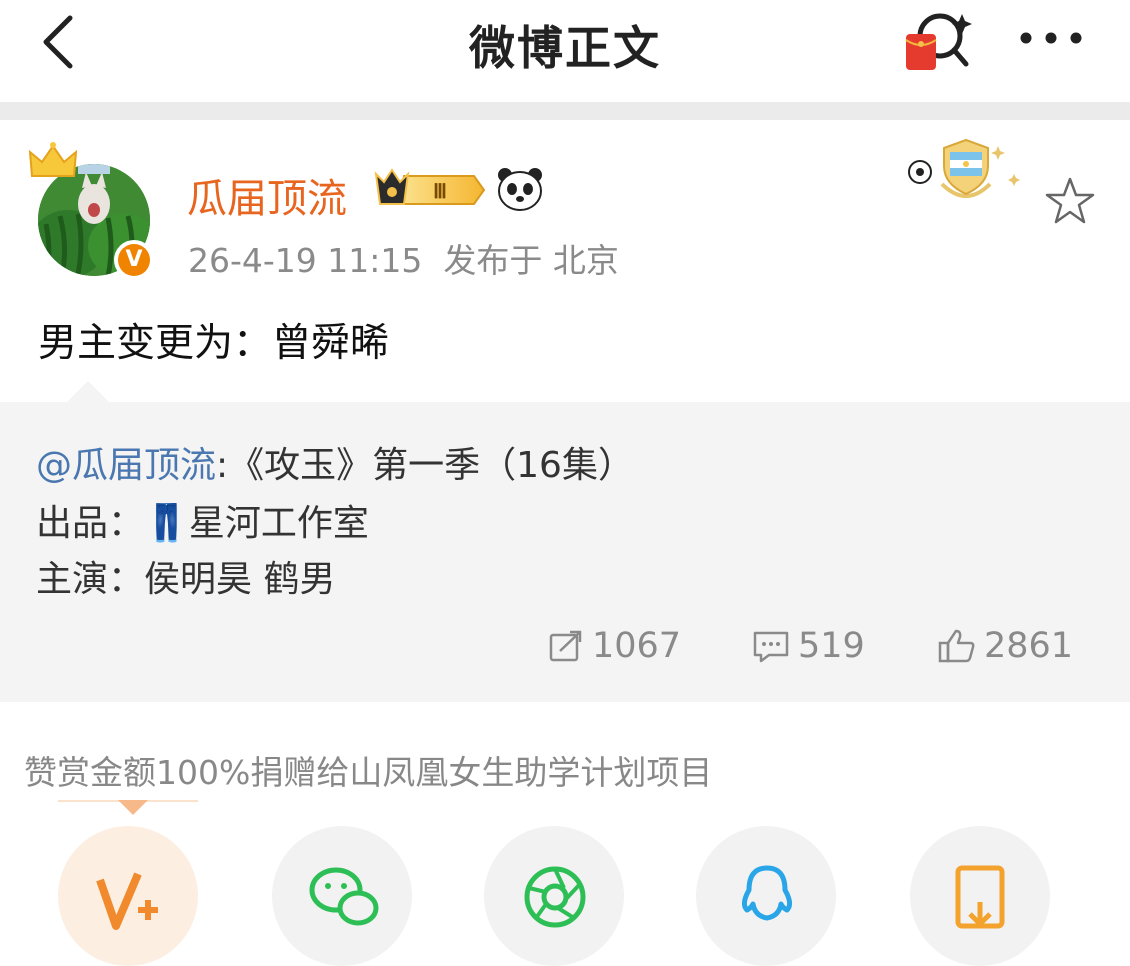 The width and height of the screenshot is (1130, 966). I want to click on repost-line-3: 主演：侯明昊 鹤男, so click(186, 579).